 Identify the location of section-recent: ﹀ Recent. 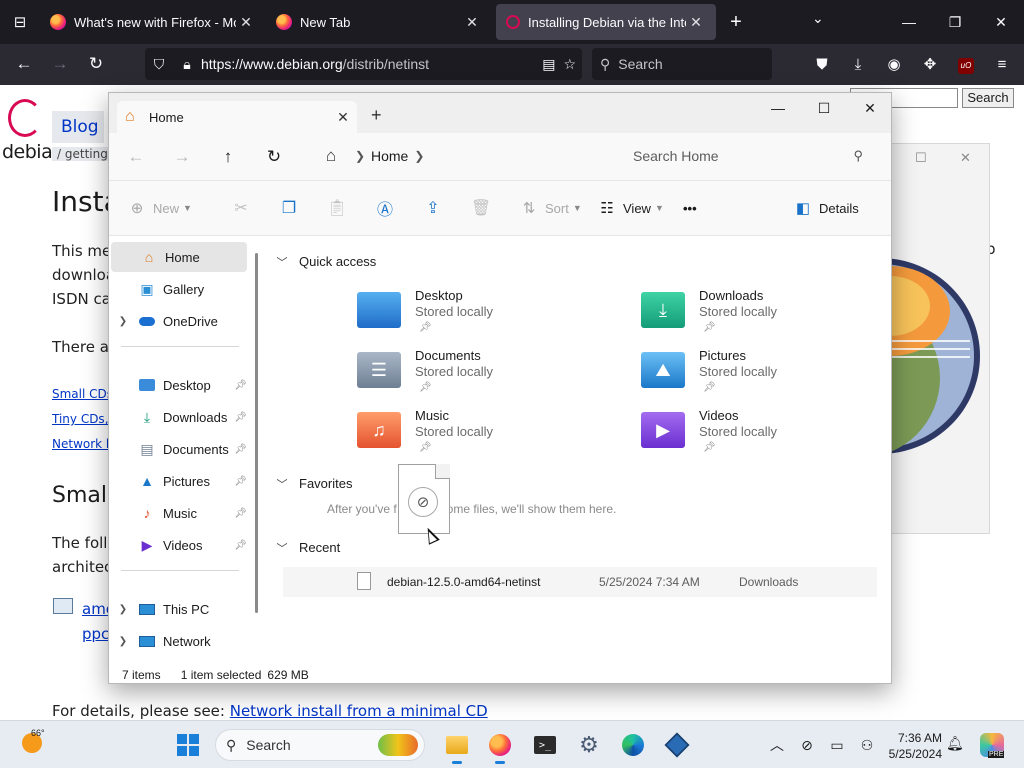
(309, 547).